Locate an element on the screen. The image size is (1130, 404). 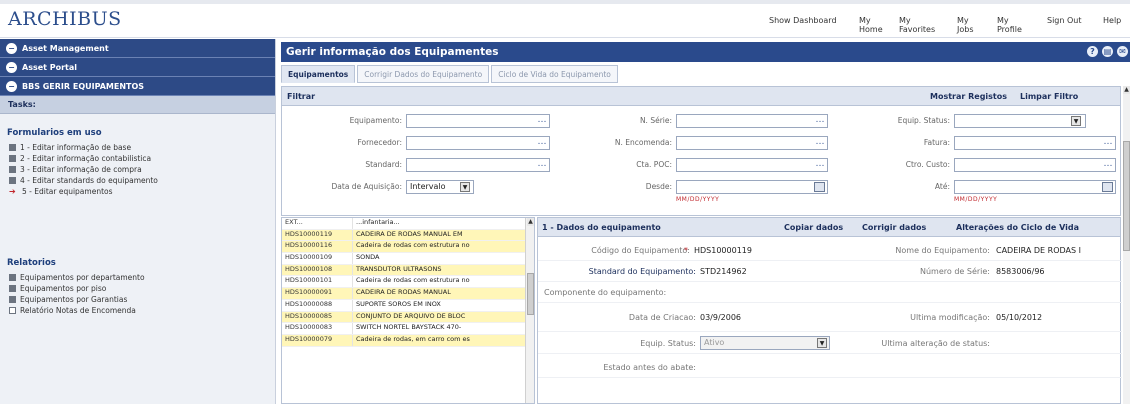
serie-label: Número de Série: is located at coordinates (955, 271).